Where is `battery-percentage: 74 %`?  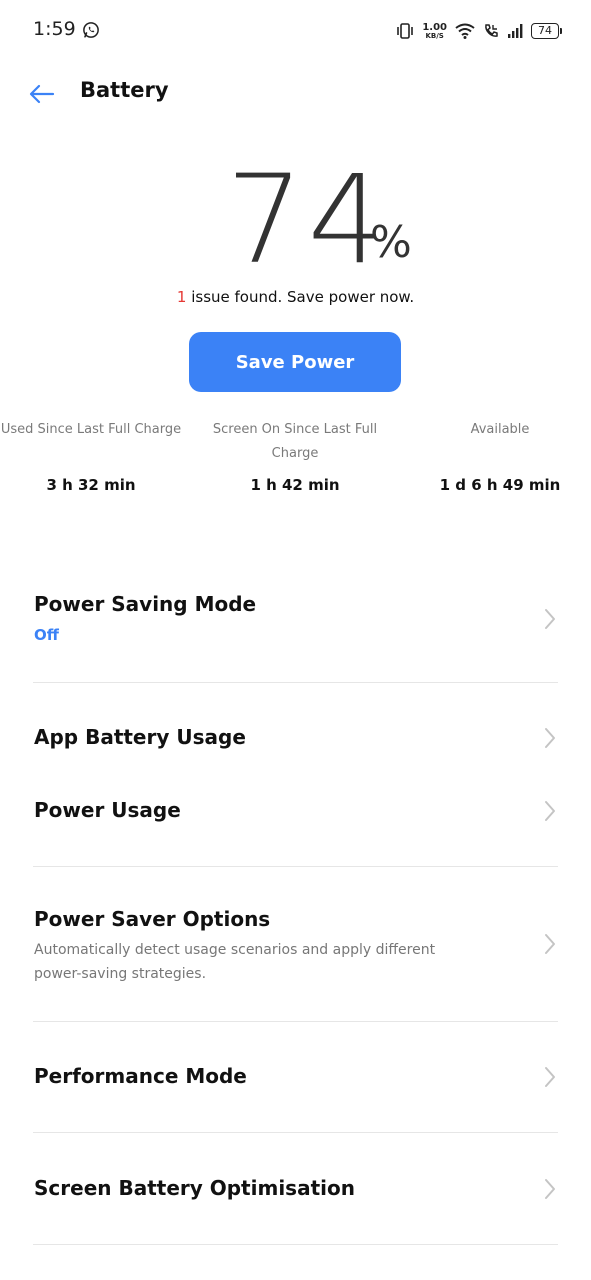 battery-percentage: 74 % is located at coordinates (295, 220).